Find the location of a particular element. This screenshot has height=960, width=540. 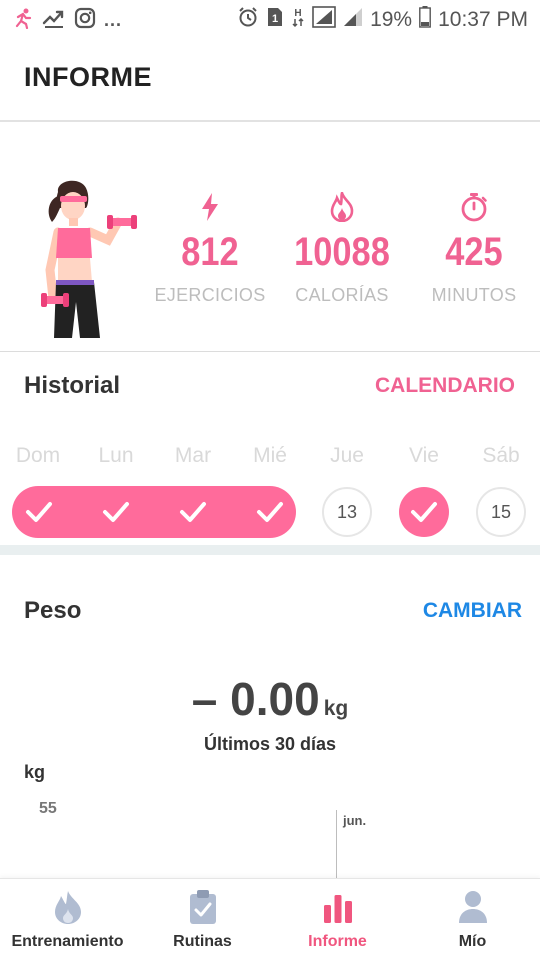

day-label-wed: Mié is located at coordinates (270, 455).